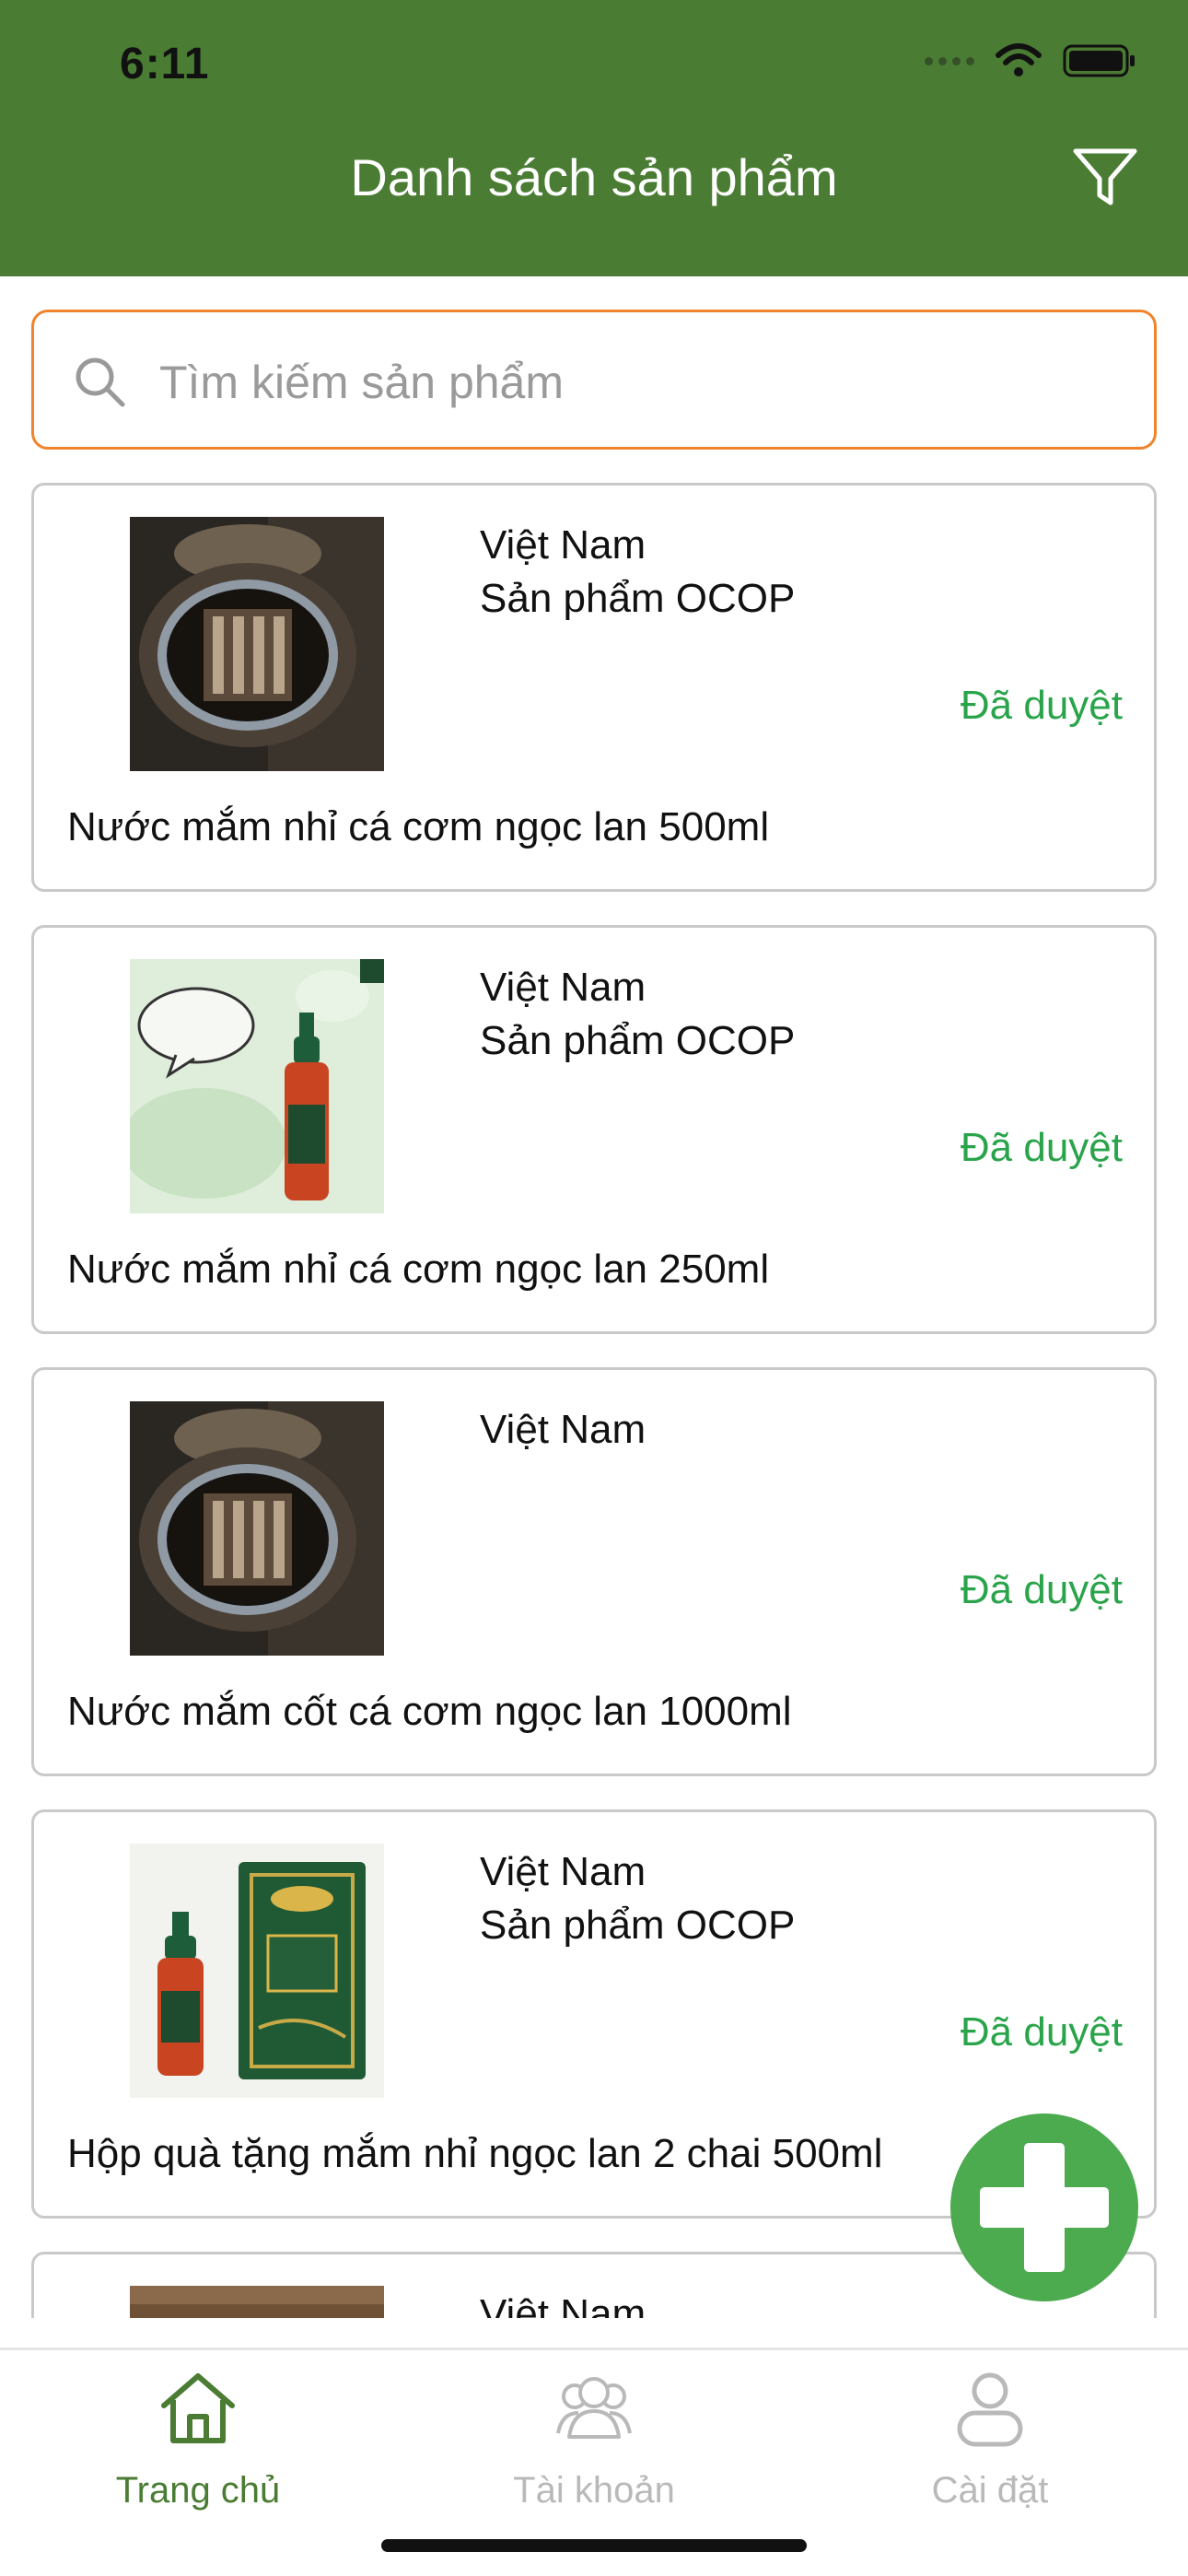 The height and width of the screenshot is (2576, 1188). I want to click on search-input, so click(638, 382).